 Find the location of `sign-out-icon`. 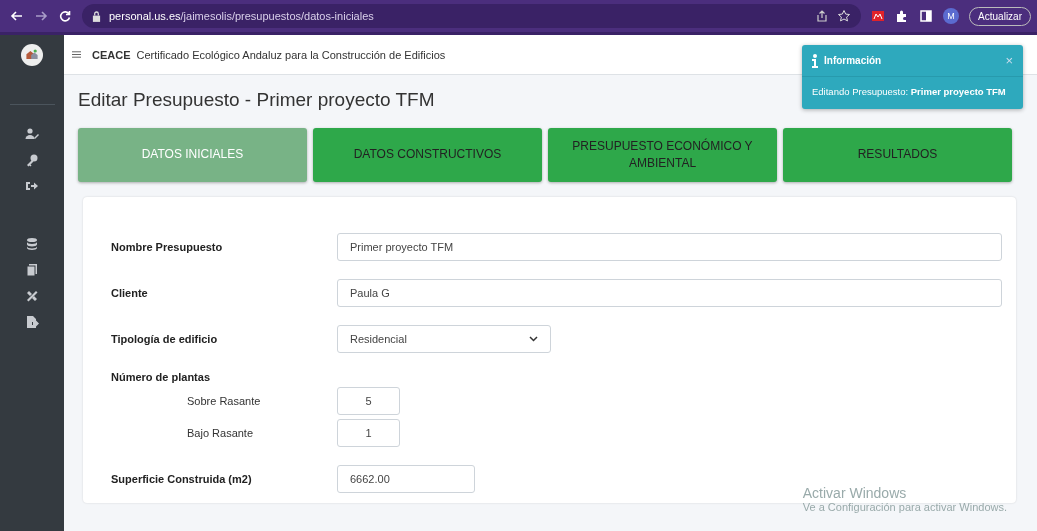

sign-out-icon is located at coordinates (32, 186).